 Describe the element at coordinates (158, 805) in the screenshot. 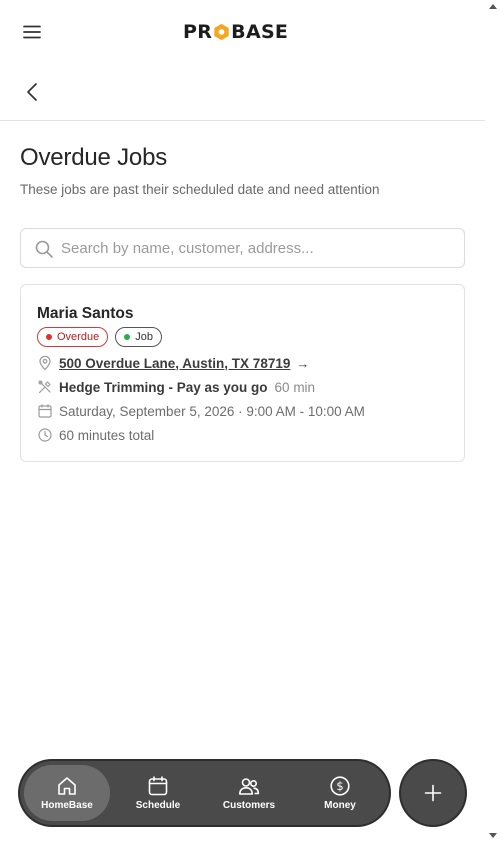

I see `nav-label: Schedule` at that location.